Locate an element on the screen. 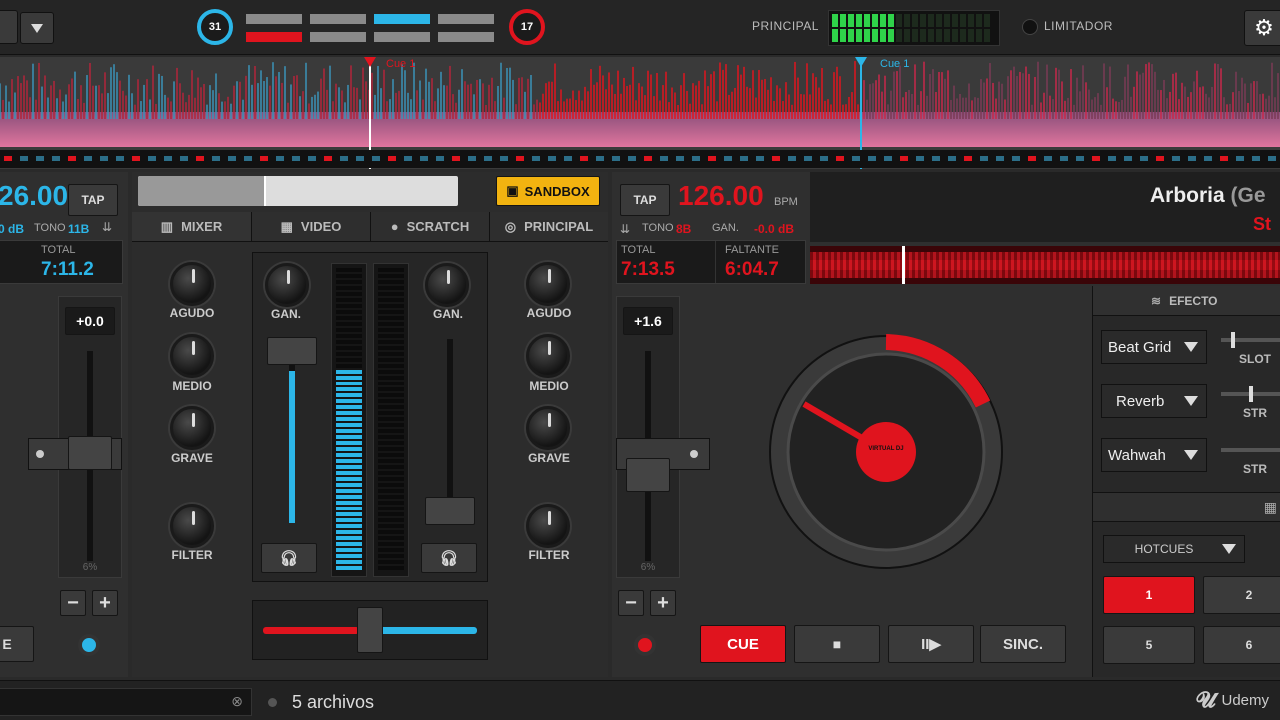  left-filter-knob is located at coordinates (192, 526).